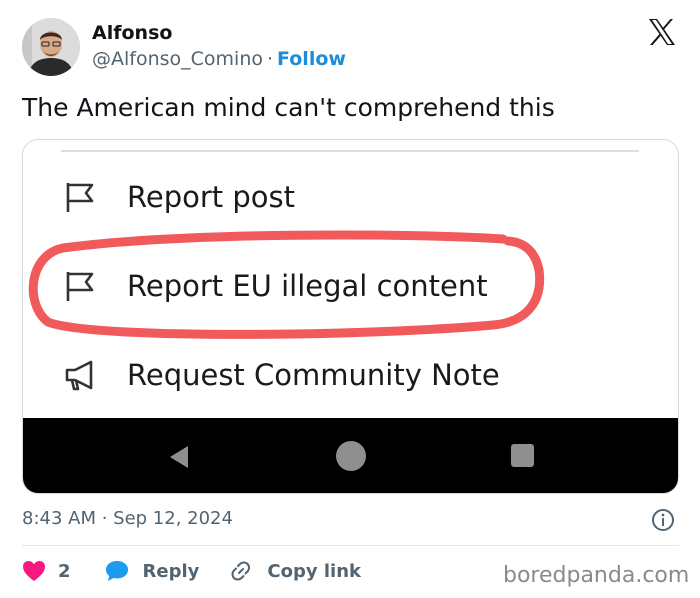 This screenshot has height=598, width=700. What do you see at coordinates (350, 151) in the screenshot?
I see `menu-divider` at bounding box center [350, 151].